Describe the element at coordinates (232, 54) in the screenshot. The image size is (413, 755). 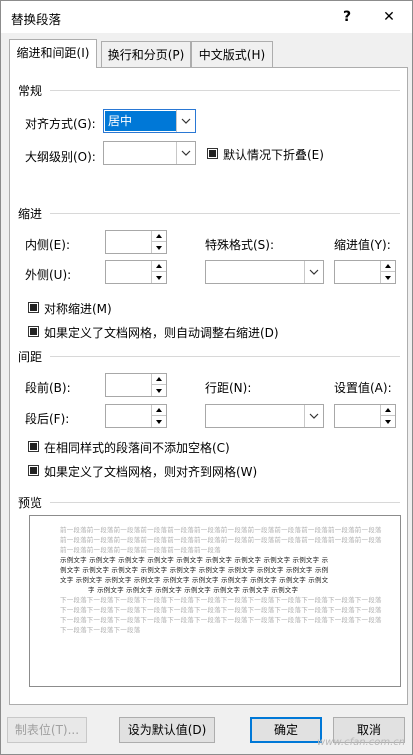
I see `tab-asian-typography: 中文版式(H)` at that location.